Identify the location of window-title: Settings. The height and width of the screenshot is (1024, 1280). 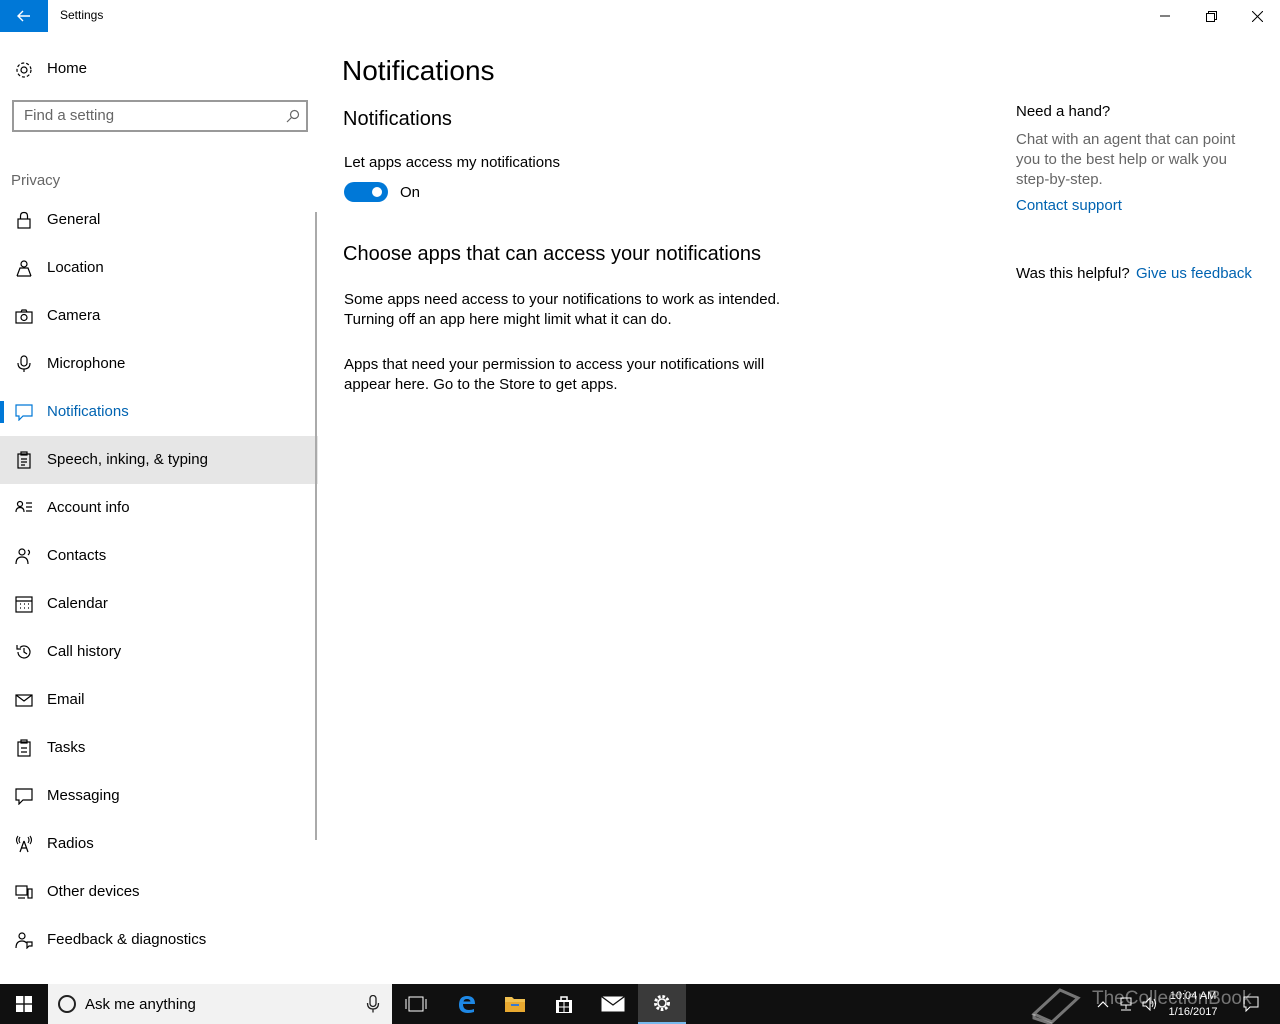
(82, 15).